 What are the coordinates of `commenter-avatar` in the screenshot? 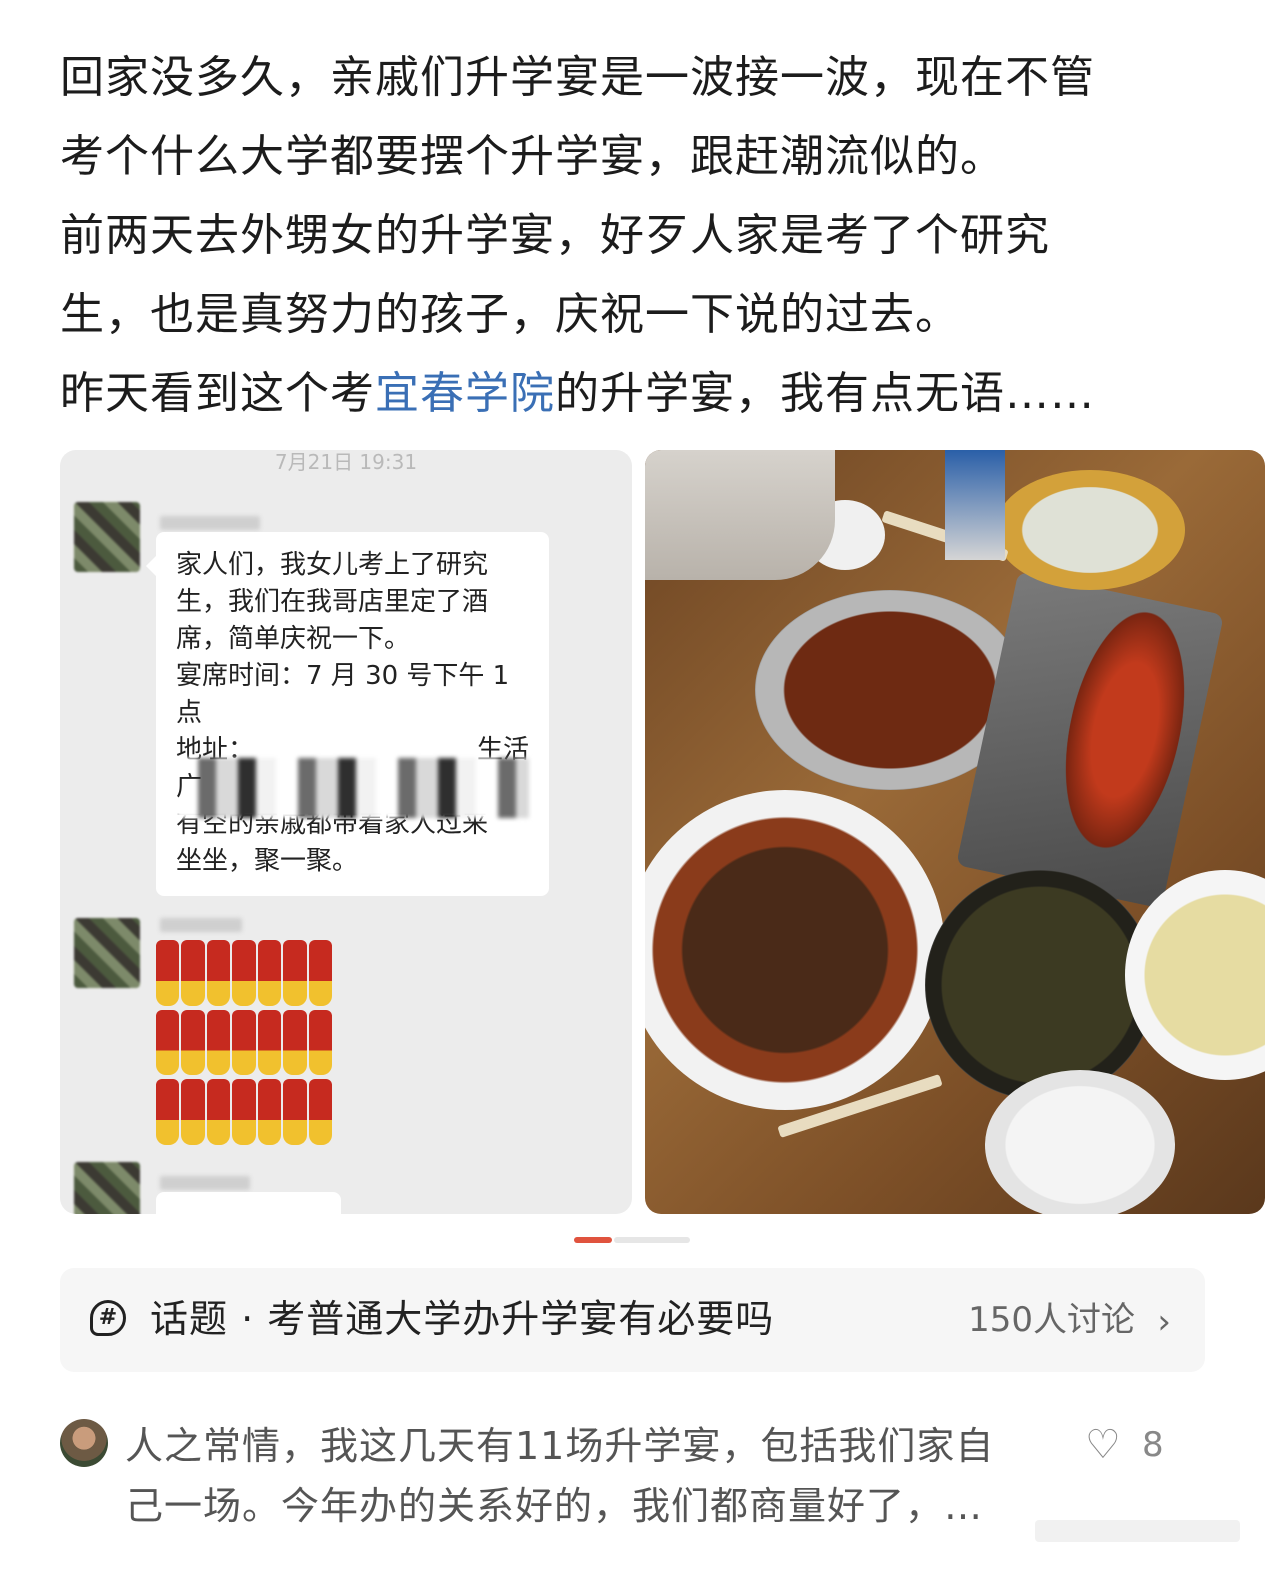 It's located at (84, 1443).